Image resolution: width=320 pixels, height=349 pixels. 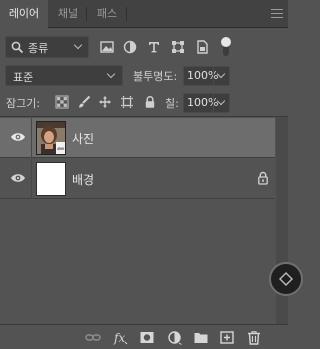 I want to click on layer-list-divider, so click(x=144, y=116).